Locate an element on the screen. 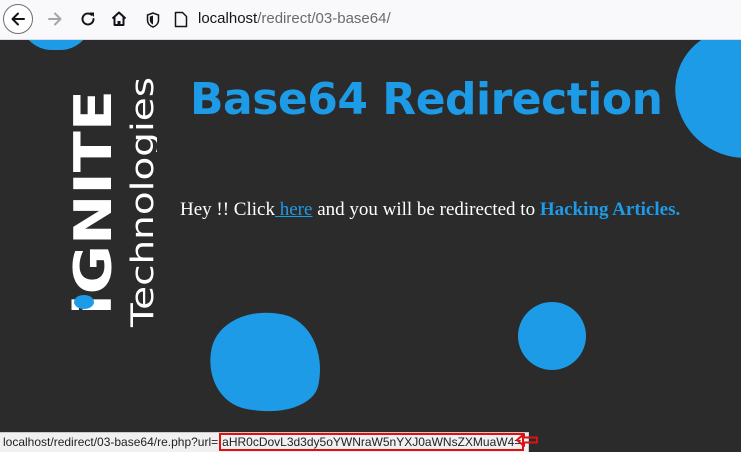  status-url-prefix: localhost/redirect/03-base64/re.php?url= is located at coordinates (111, 442).